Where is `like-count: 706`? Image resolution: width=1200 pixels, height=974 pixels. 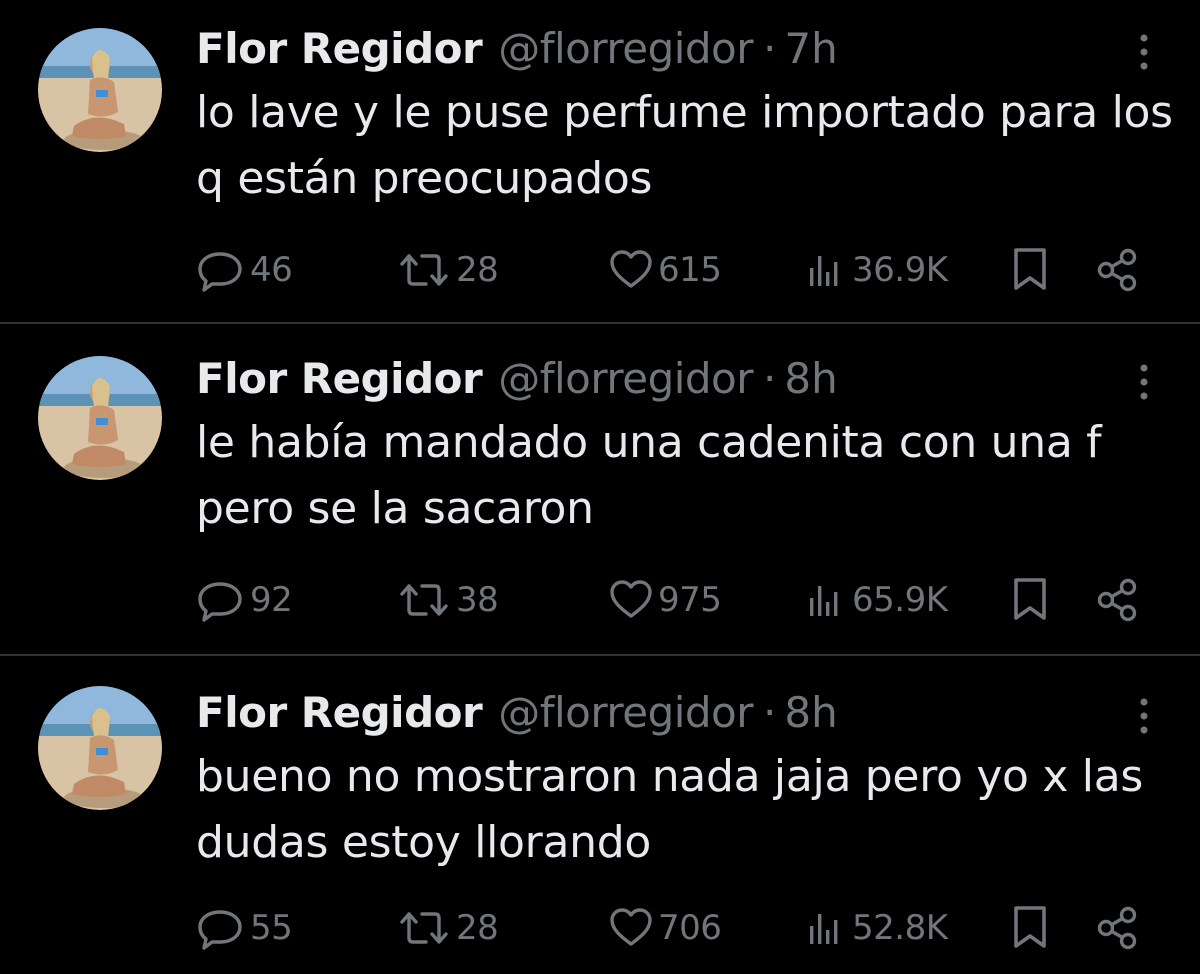 like-count: 706 is located at coordinates (690, 928).